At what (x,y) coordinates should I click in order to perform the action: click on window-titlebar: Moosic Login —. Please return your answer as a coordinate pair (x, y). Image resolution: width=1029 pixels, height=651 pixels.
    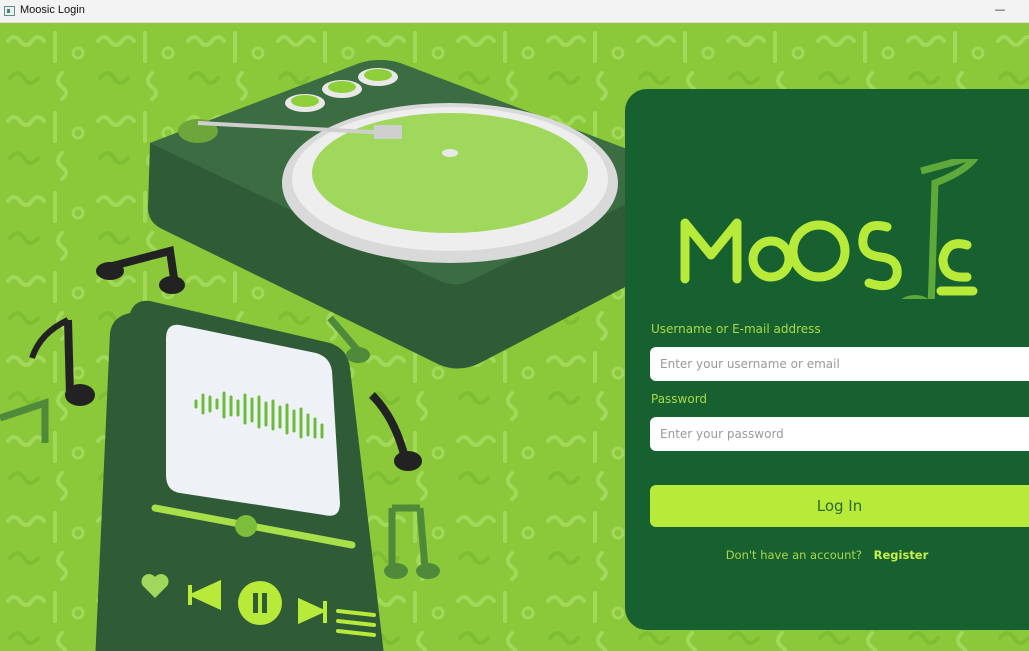
    Looking at the image, I should click on (514, 11).